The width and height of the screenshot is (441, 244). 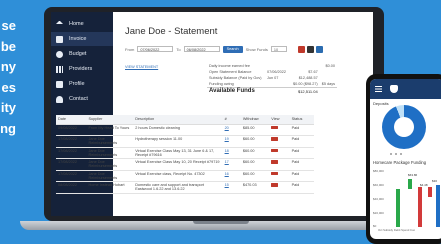 What do you see at coordinates (279, 120) in the screenshot?
I see `col-view: View` at bounding box center [279, 120].